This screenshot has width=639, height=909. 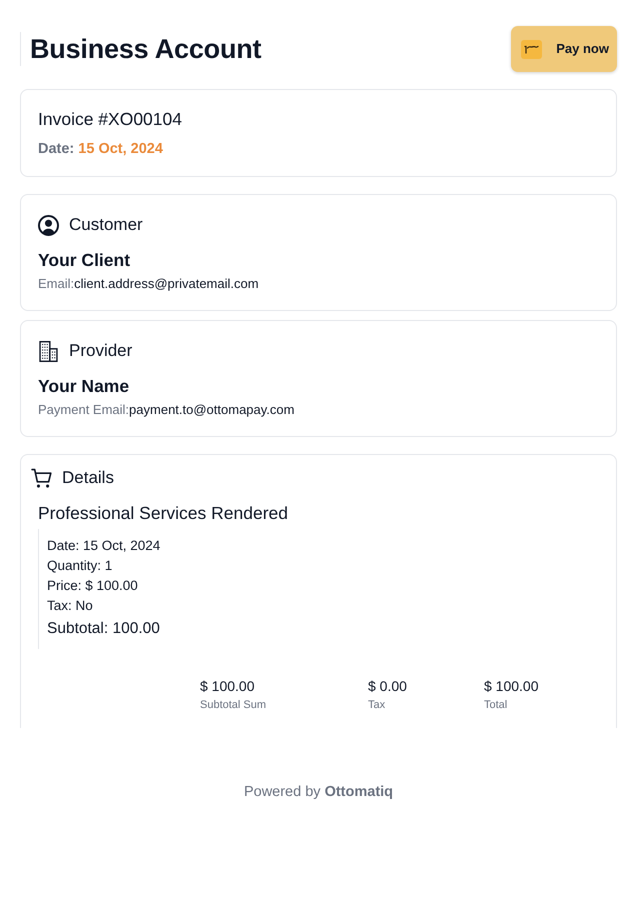 I want to click on total-value: $ 0.00, so click(x=388, y=686).